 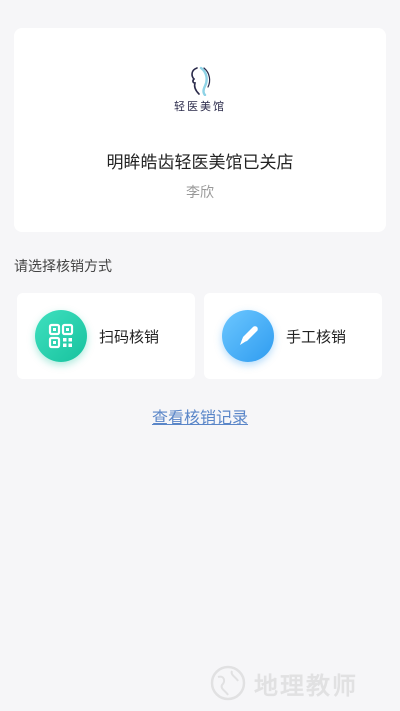 I want to click on pencil-icon, so click(x=248, y=336).